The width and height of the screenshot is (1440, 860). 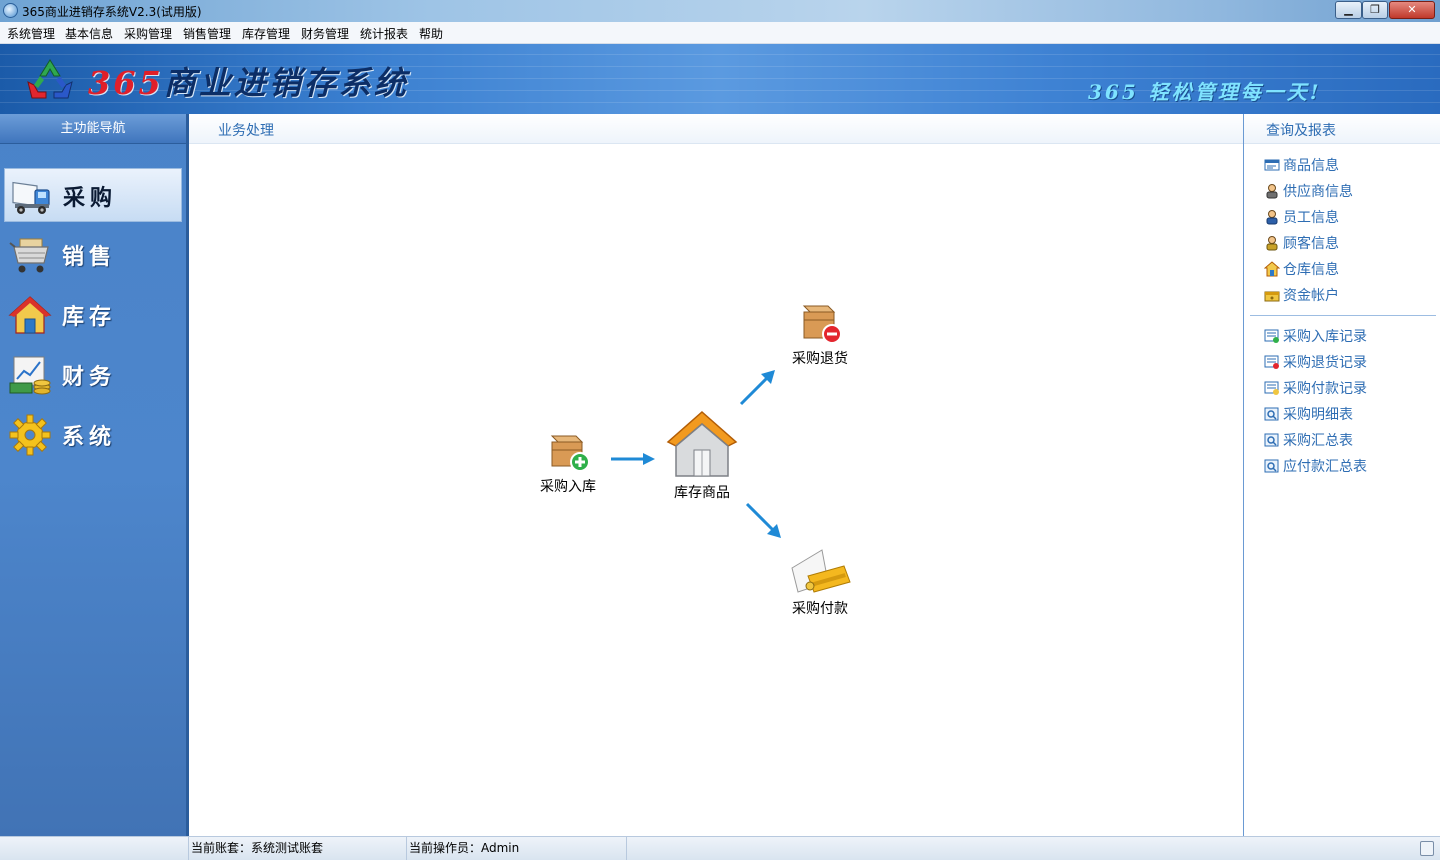 I want to click on menu-statistics-reports: 统计报表, so click(x=384, y=33).